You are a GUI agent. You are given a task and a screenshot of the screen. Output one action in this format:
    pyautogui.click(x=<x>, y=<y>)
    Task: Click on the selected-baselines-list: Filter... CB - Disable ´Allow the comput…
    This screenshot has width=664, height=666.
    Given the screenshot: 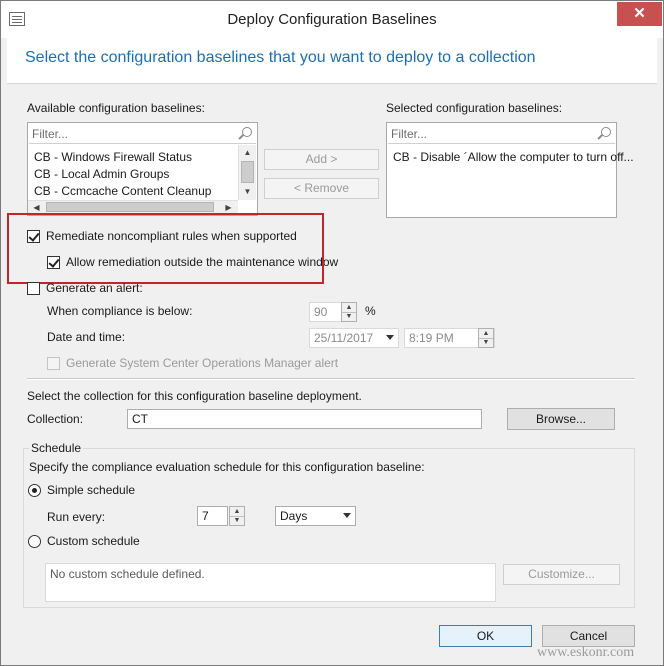 What is the action you would take?
    pyautogui.click(x=510, y=170)
    